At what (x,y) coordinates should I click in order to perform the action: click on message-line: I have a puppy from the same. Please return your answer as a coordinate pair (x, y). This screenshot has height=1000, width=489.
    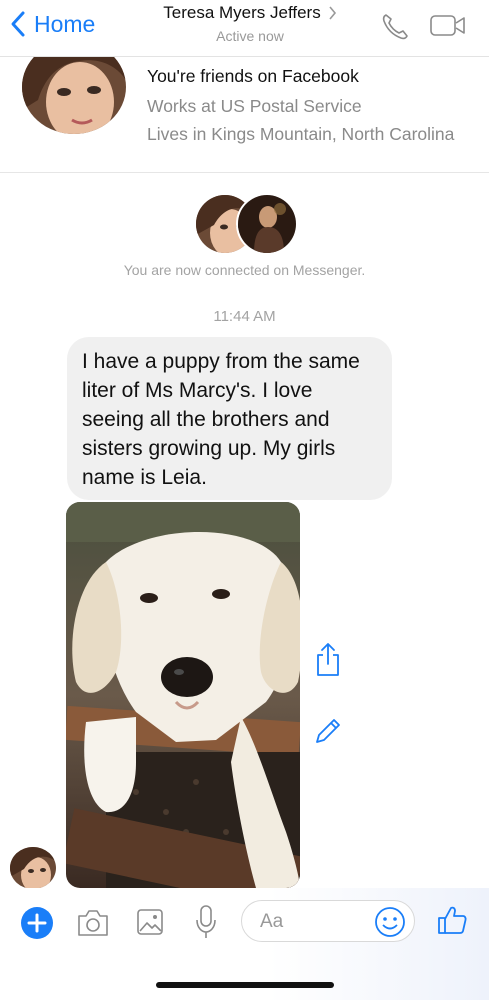
    Looking at the image, I should click on (221, 361).